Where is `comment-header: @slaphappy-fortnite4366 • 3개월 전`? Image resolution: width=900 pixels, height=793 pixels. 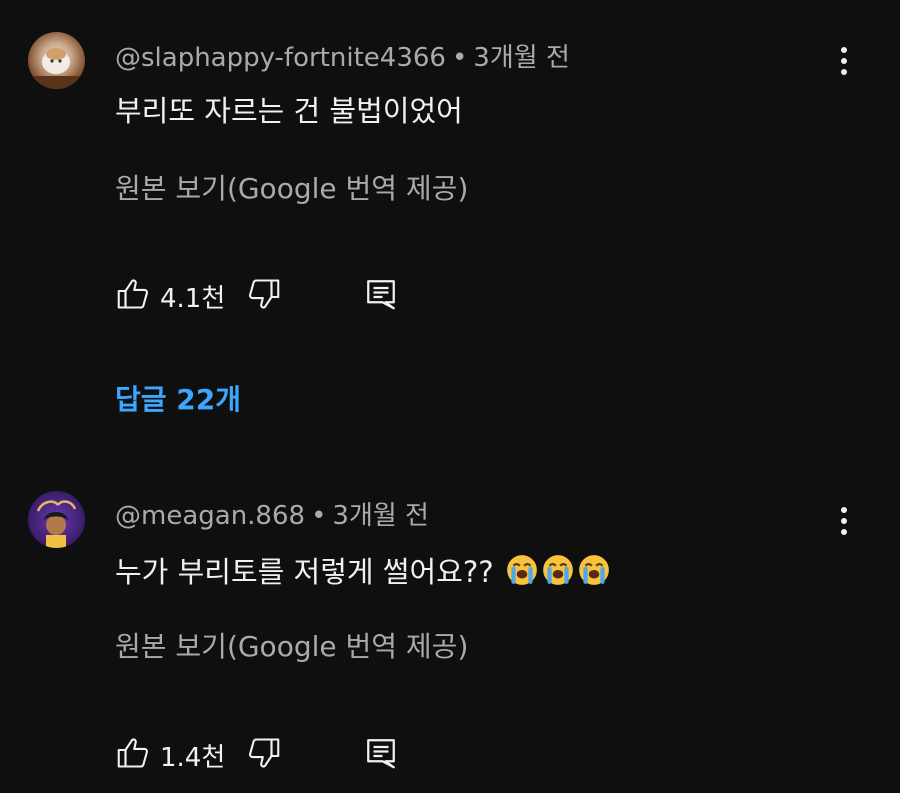
comment-header: @slaphappy-fortnite4366 • 3개월 전 is located at coordinates (342, 55).